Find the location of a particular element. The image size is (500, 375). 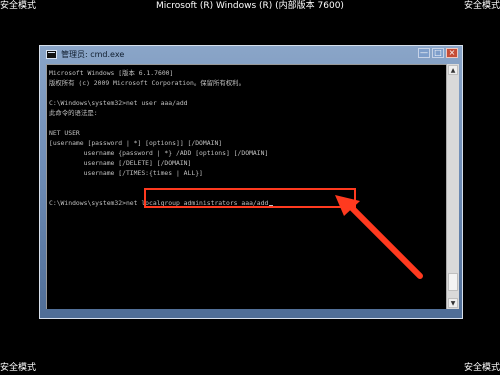

safe-mode-label-bottom-right: 安全模式 is located at coordinates (481, 368).